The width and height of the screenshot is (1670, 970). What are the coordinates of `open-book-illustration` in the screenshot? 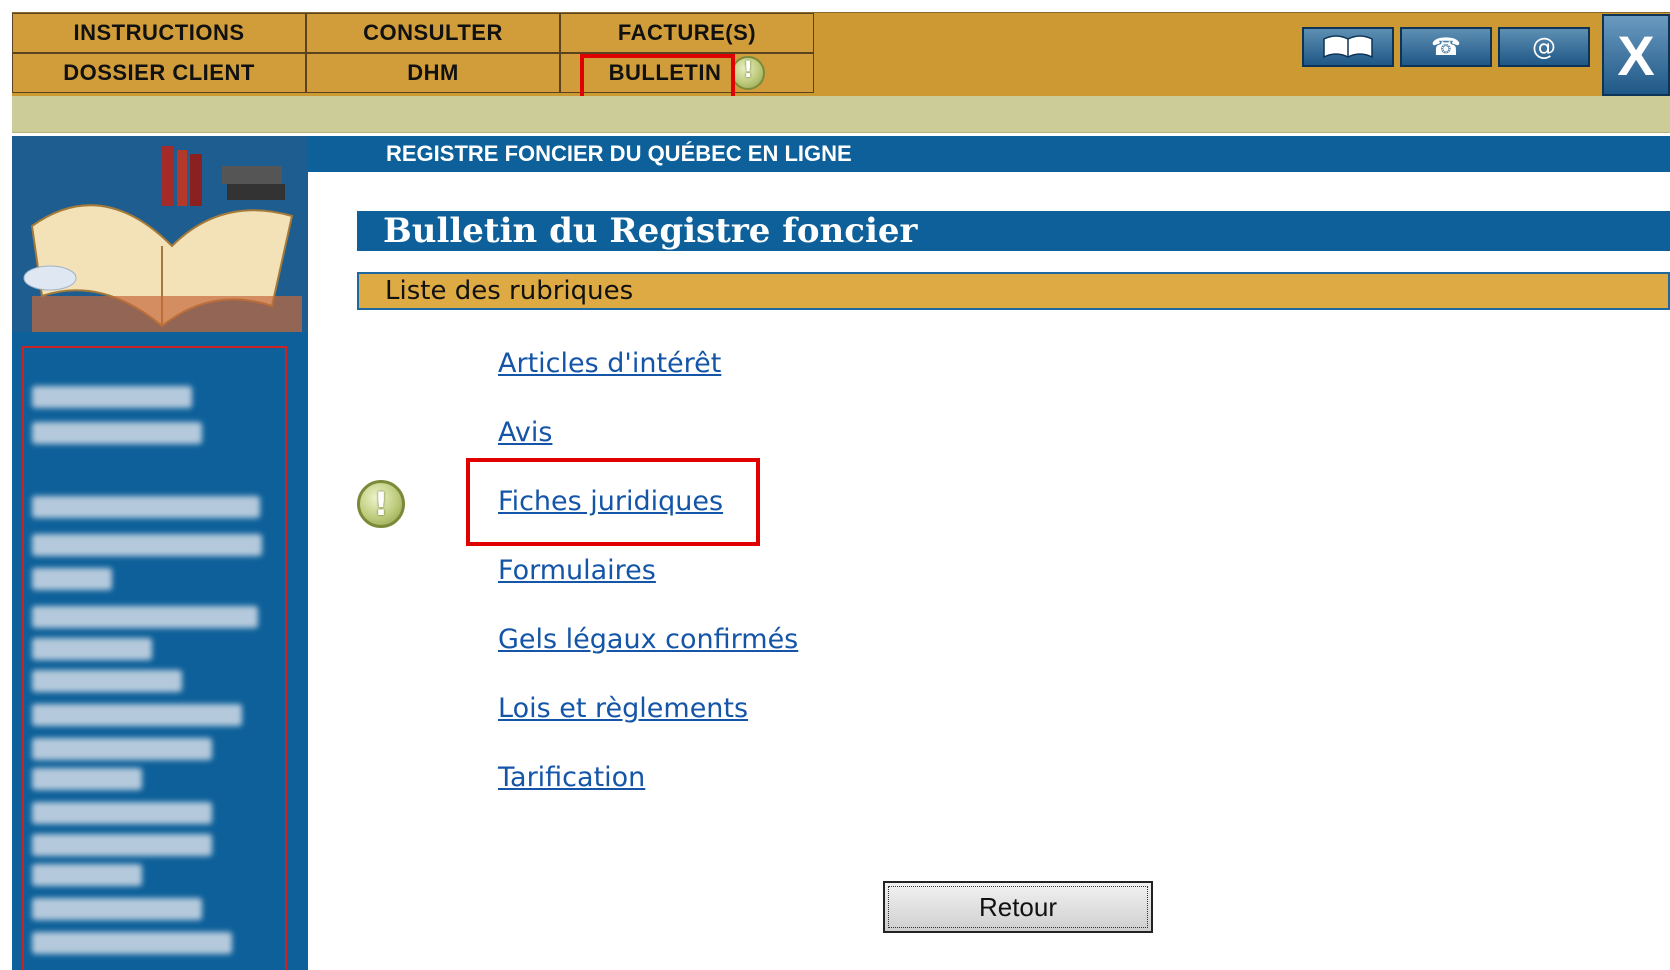 It's located at (160, 234).